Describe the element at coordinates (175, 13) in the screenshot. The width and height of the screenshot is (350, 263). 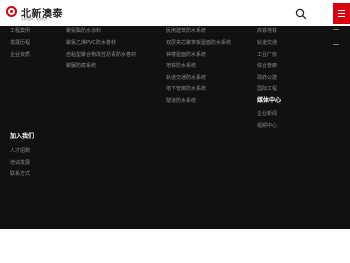
I see `site-header: 北新澳泰 北新建材 · 全球防水` at that location.